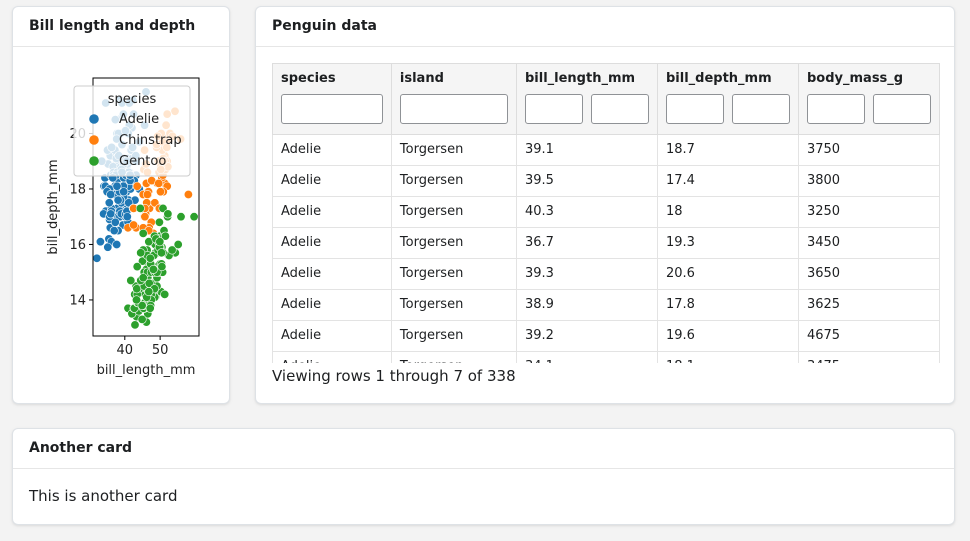 The height and width of the screenshot is (541, 970). What do you see at coordinates (728, 357) in the screenshot?
I see `table-cell: 18.1` at bounding box center [728, 357].